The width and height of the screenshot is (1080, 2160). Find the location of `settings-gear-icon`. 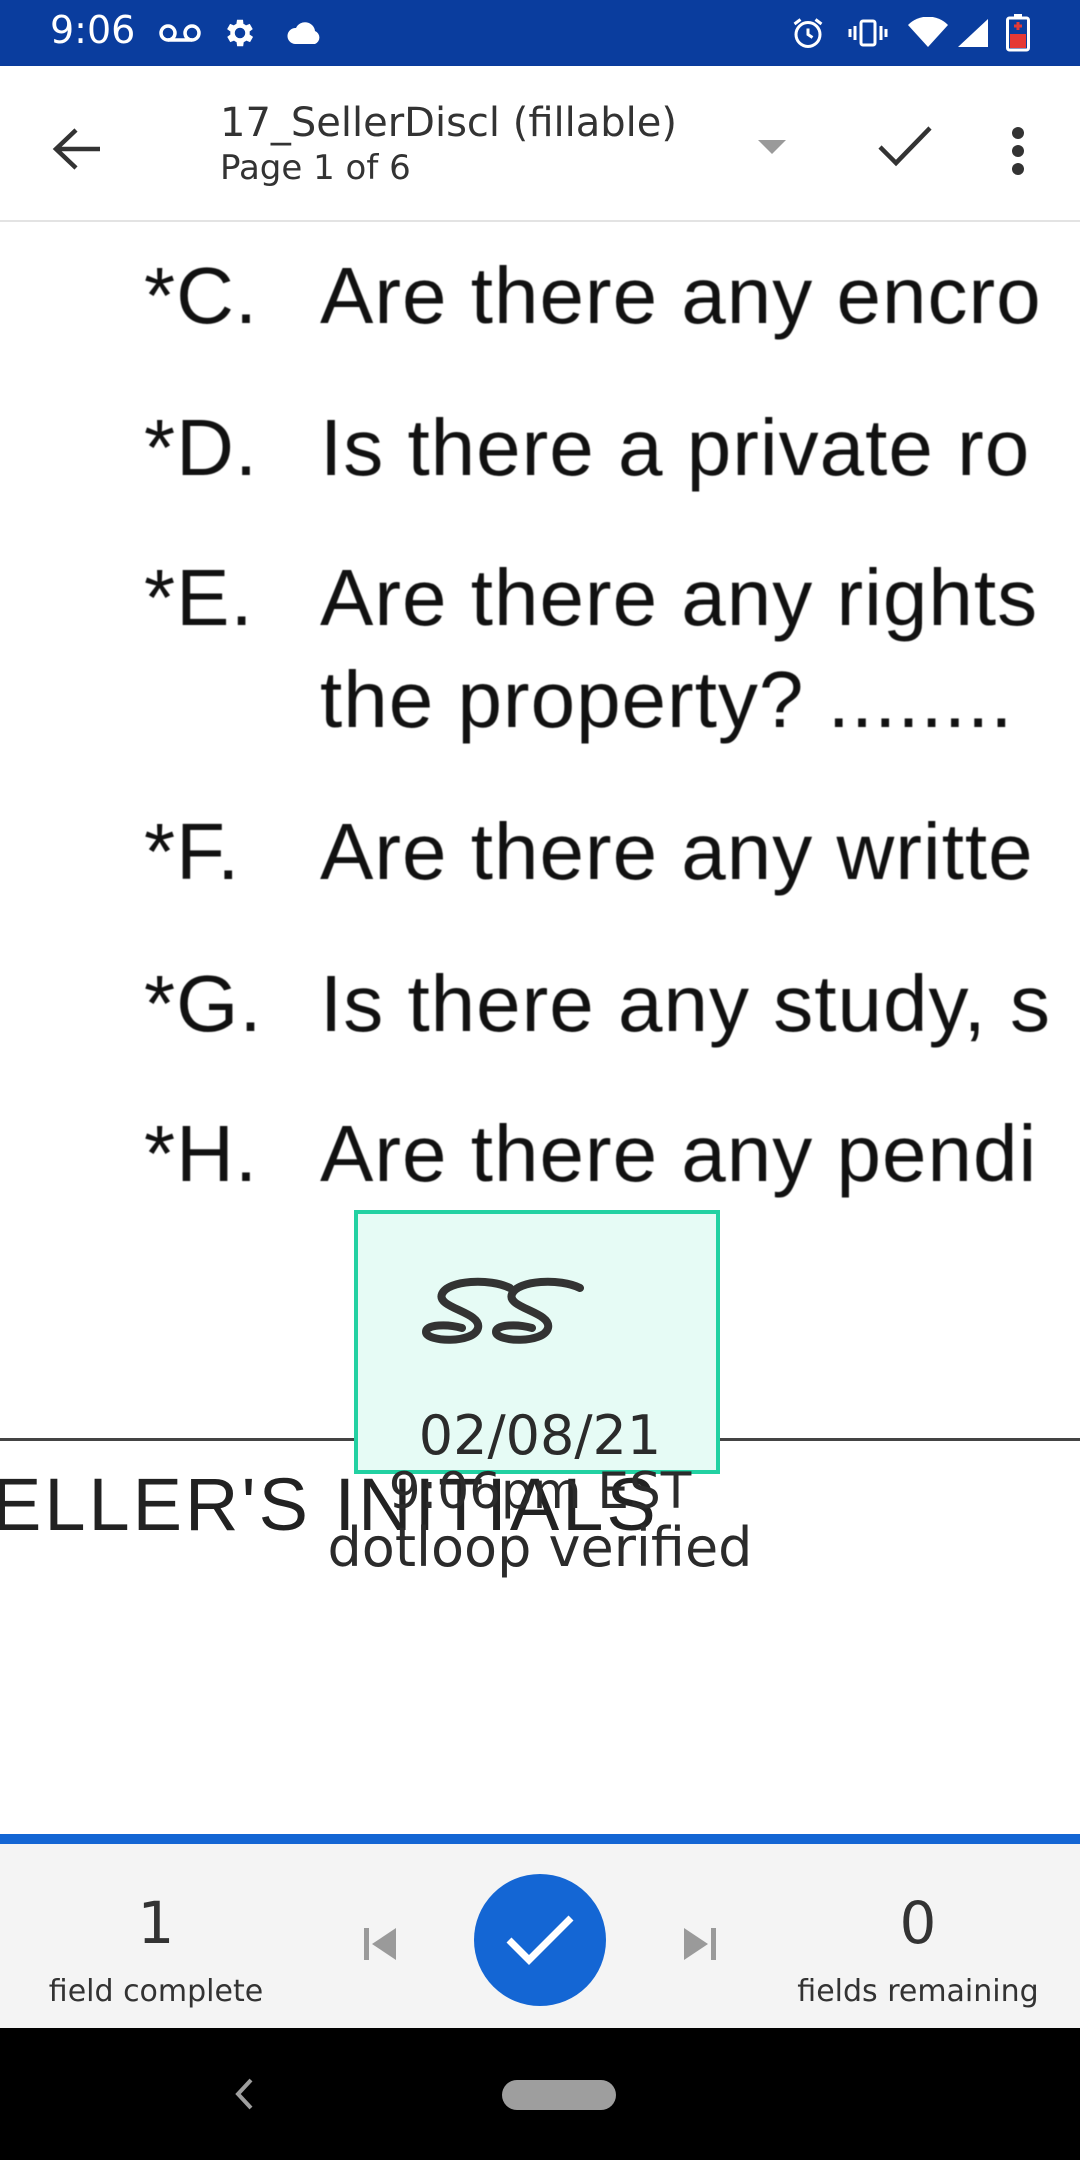

settings-gear-icon is located at coordinates (240, 33).